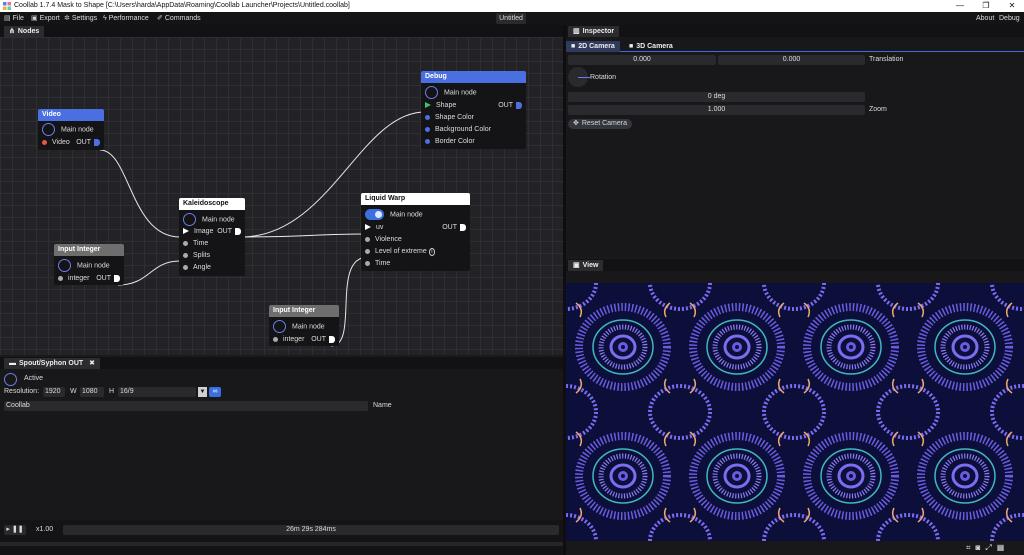  I want to click on translation-y-input: 0.000, so click(791, 60).